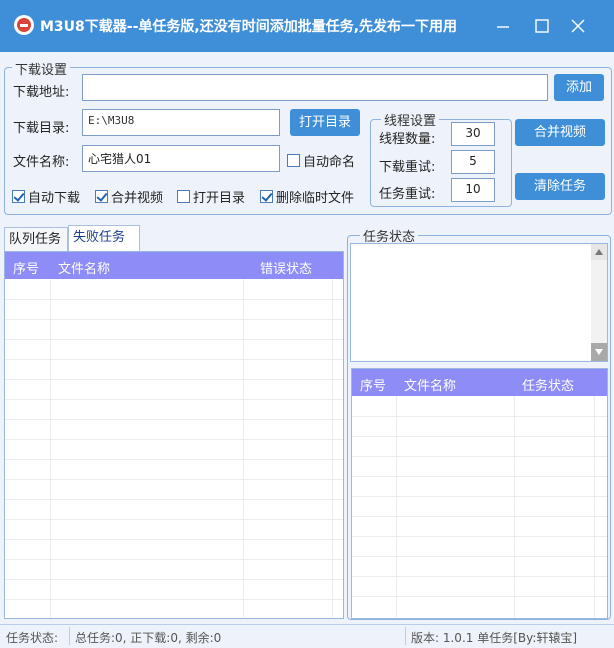 This screenshot has height=648, width=614. Describe the element at coordinates (32, 638) in the screenshot. I see `status-label: 任务状态:` at that location.